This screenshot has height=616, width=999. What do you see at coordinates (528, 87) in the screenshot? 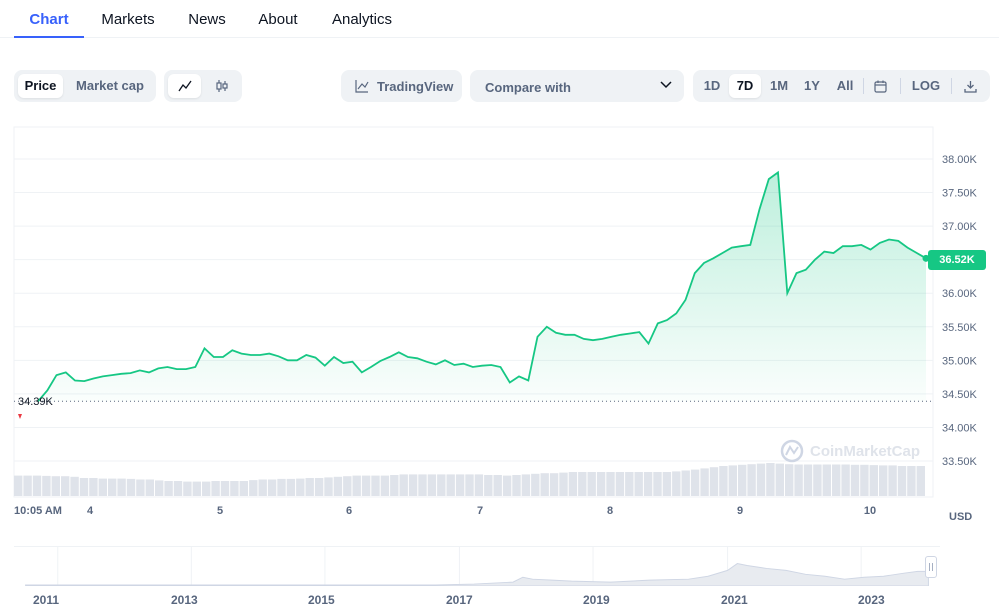
I see `compare-with-label: Compare with` at bounding box center [528, 87].